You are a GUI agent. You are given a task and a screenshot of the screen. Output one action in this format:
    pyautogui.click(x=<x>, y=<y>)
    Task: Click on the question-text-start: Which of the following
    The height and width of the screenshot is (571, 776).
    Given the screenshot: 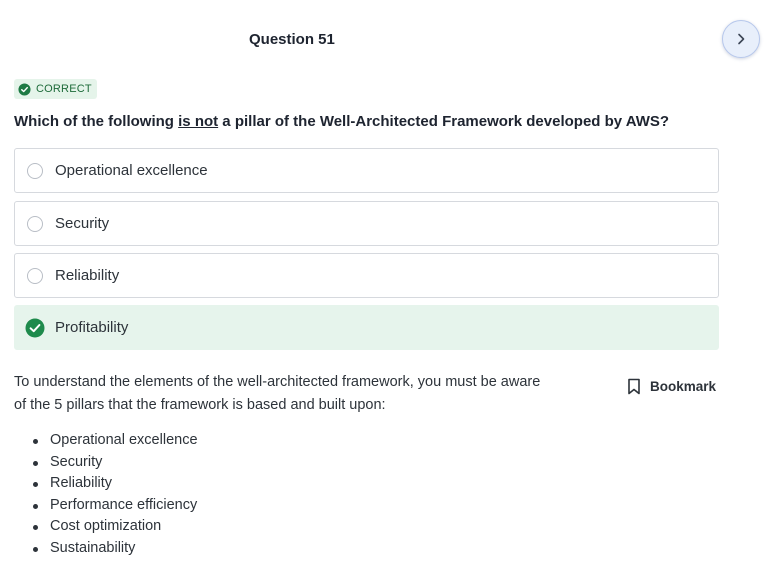 What is the action you would take?
    pyautogui.click(x=96, y=121)
    